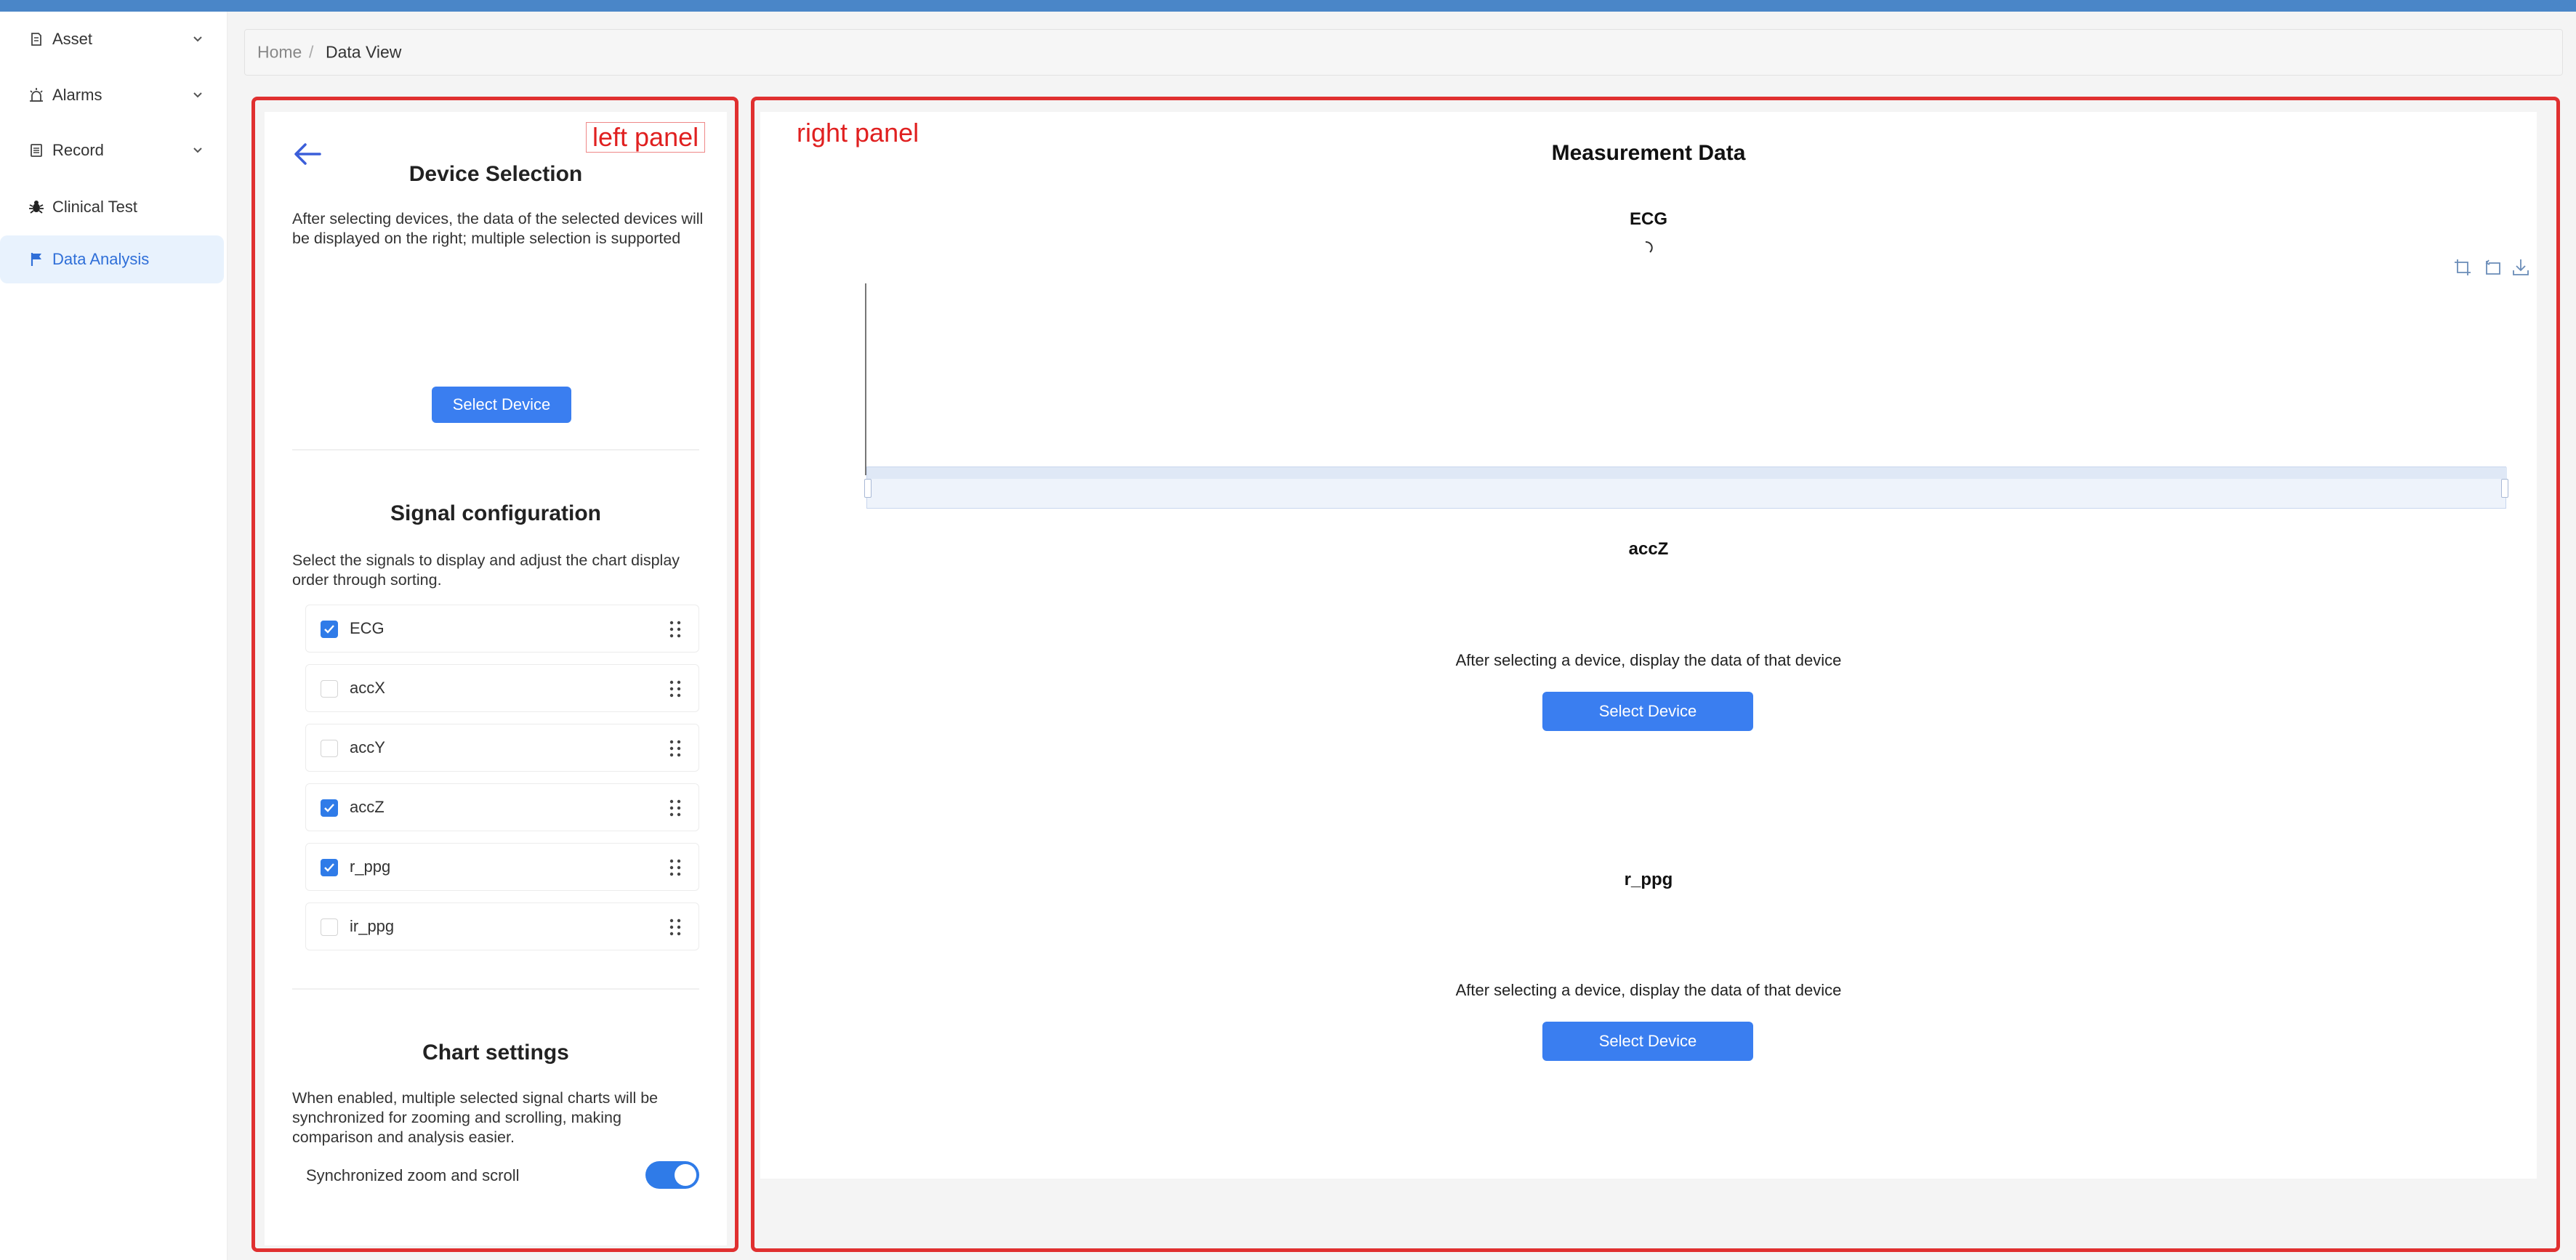 This screenshot has height=1260, width=2576. What do you see at coordinates (78, 150) in the screenshot?
I see `sidebar-item-label: Record` at bounding box center [78, 150].